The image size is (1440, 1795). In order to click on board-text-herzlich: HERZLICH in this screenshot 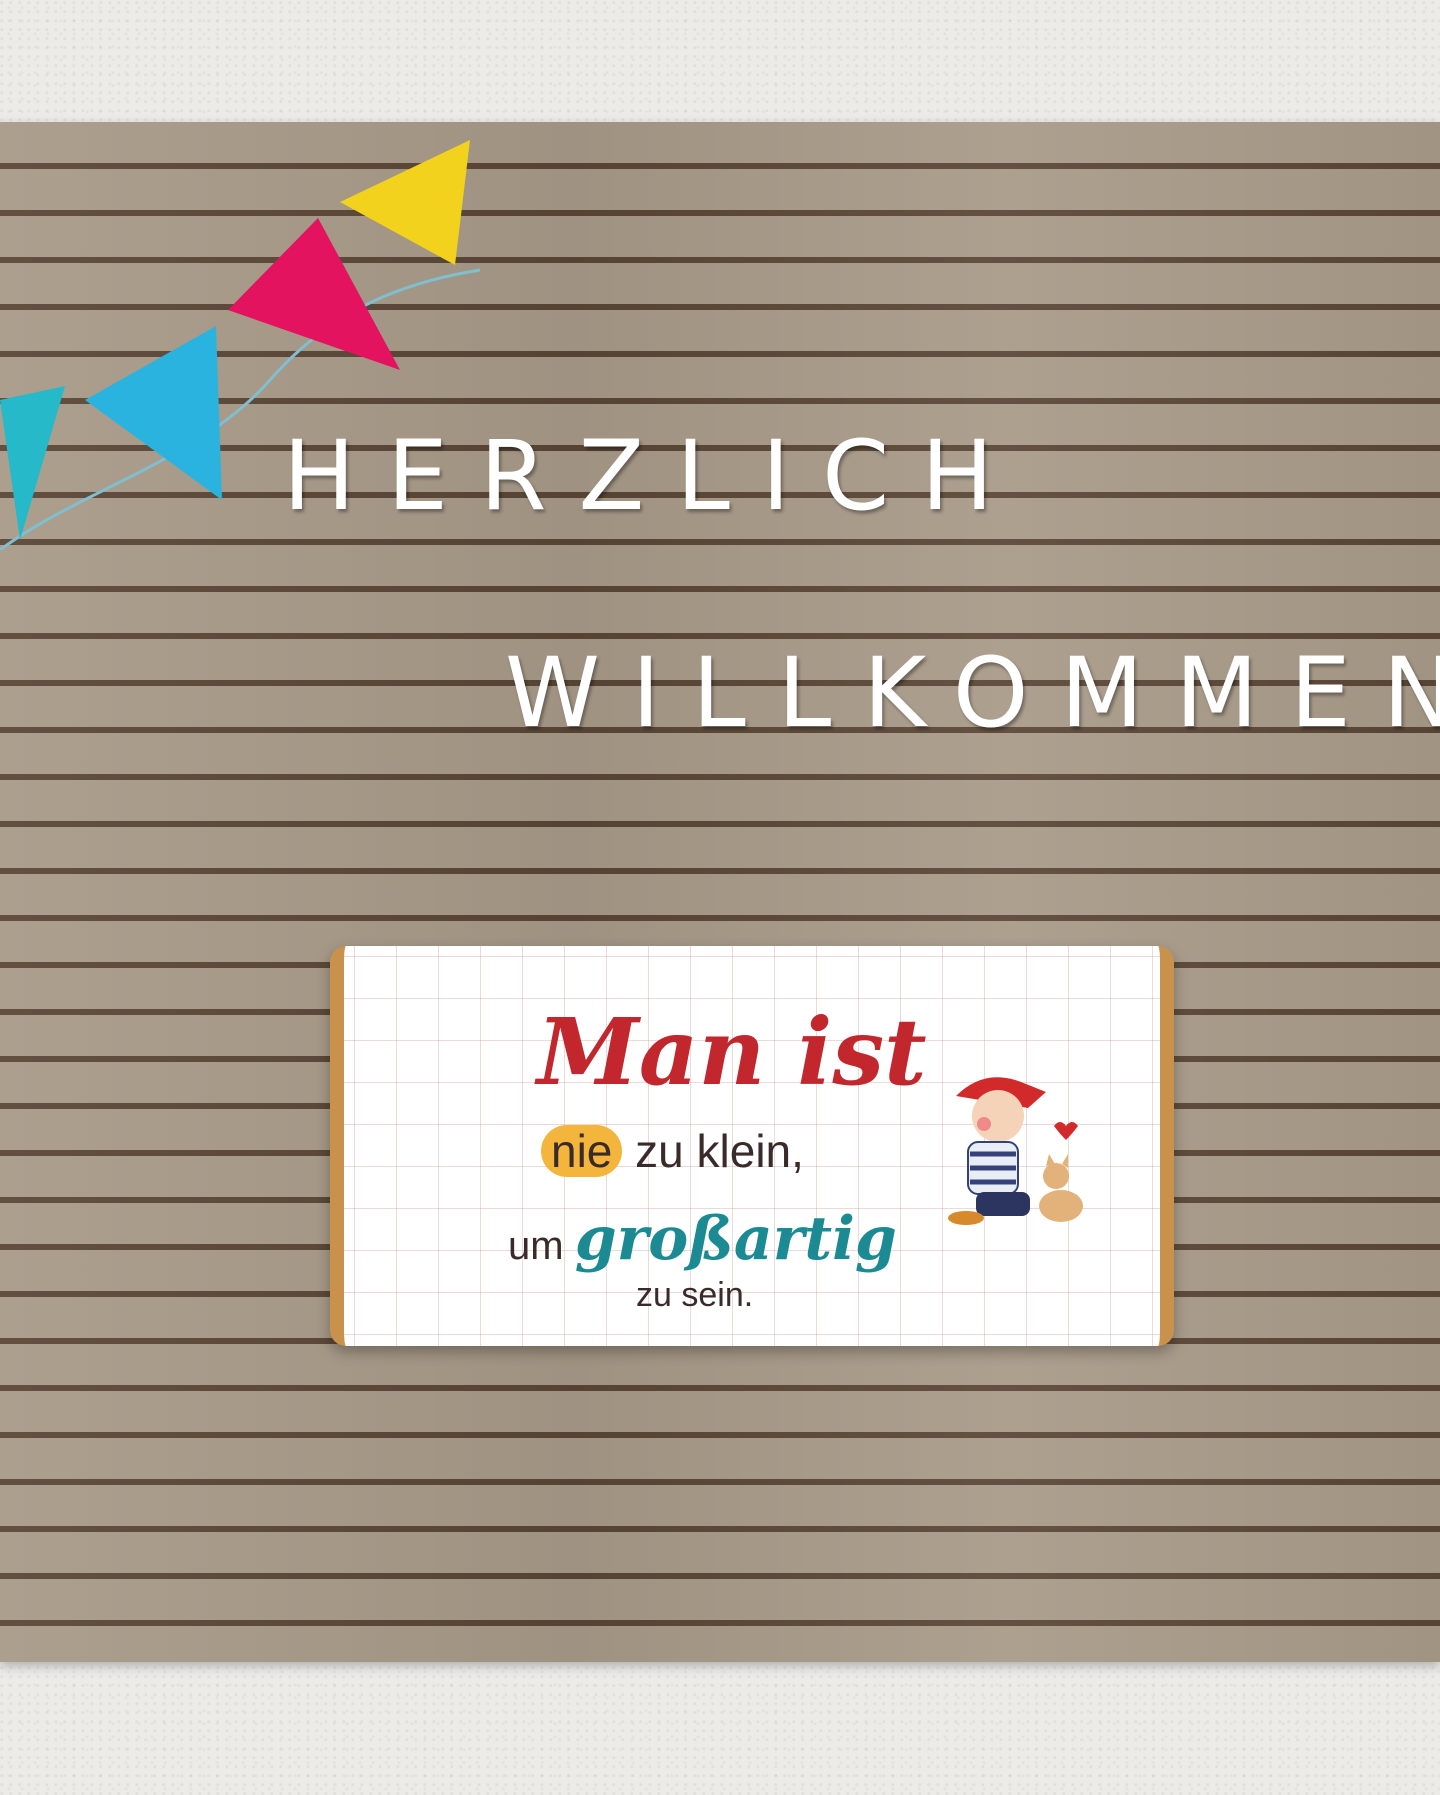, I will do `click(654, 476)`.